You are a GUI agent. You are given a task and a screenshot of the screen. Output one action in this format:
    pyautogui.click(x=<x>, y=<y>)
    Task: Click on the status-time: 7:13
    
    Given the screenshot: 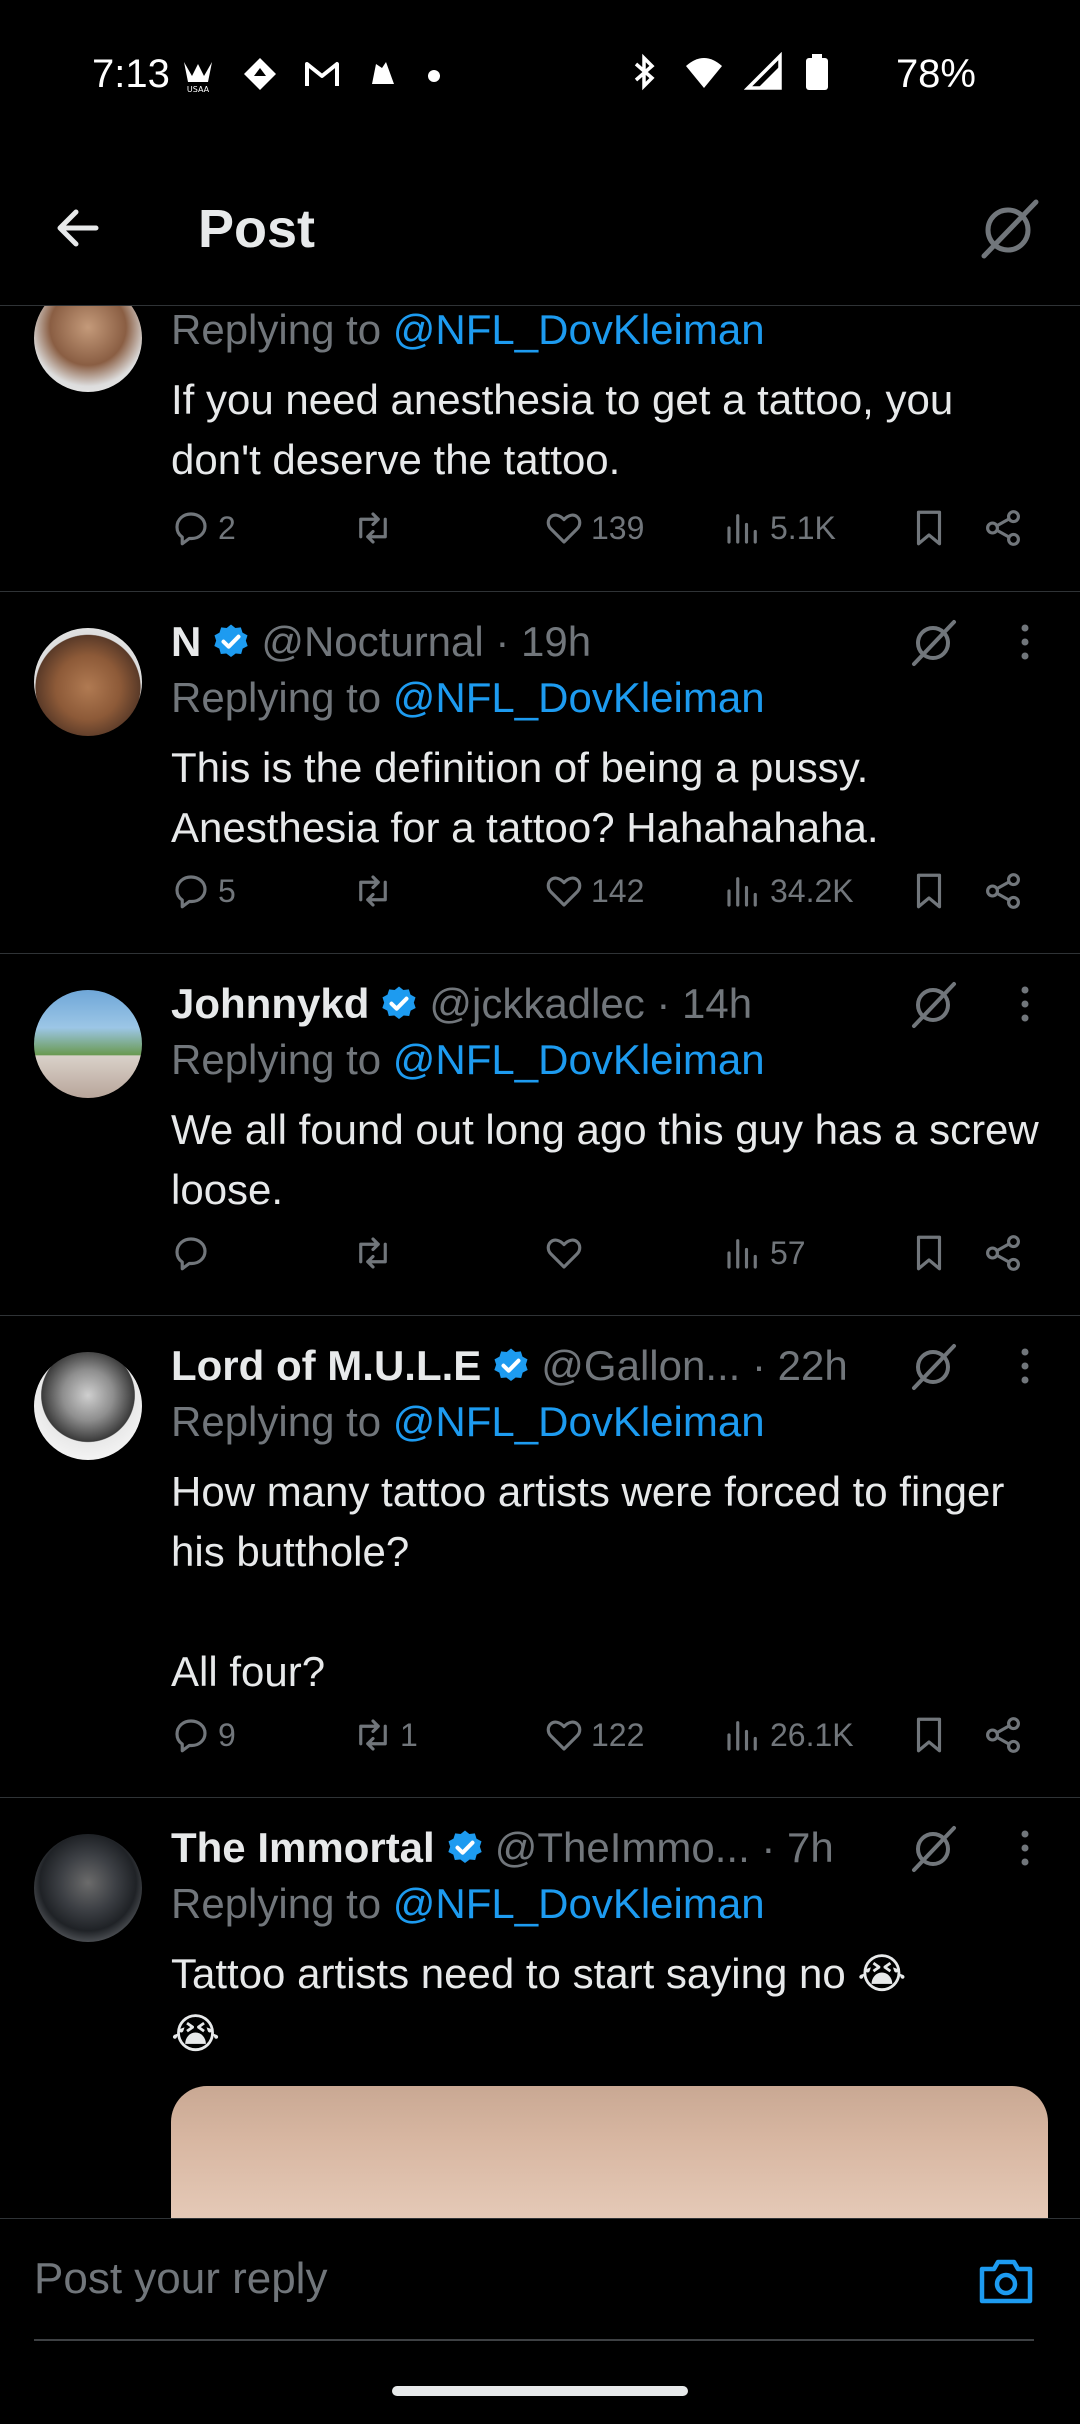 What is the action you would take?
    pyautogui.click(x=131, y=74)
    